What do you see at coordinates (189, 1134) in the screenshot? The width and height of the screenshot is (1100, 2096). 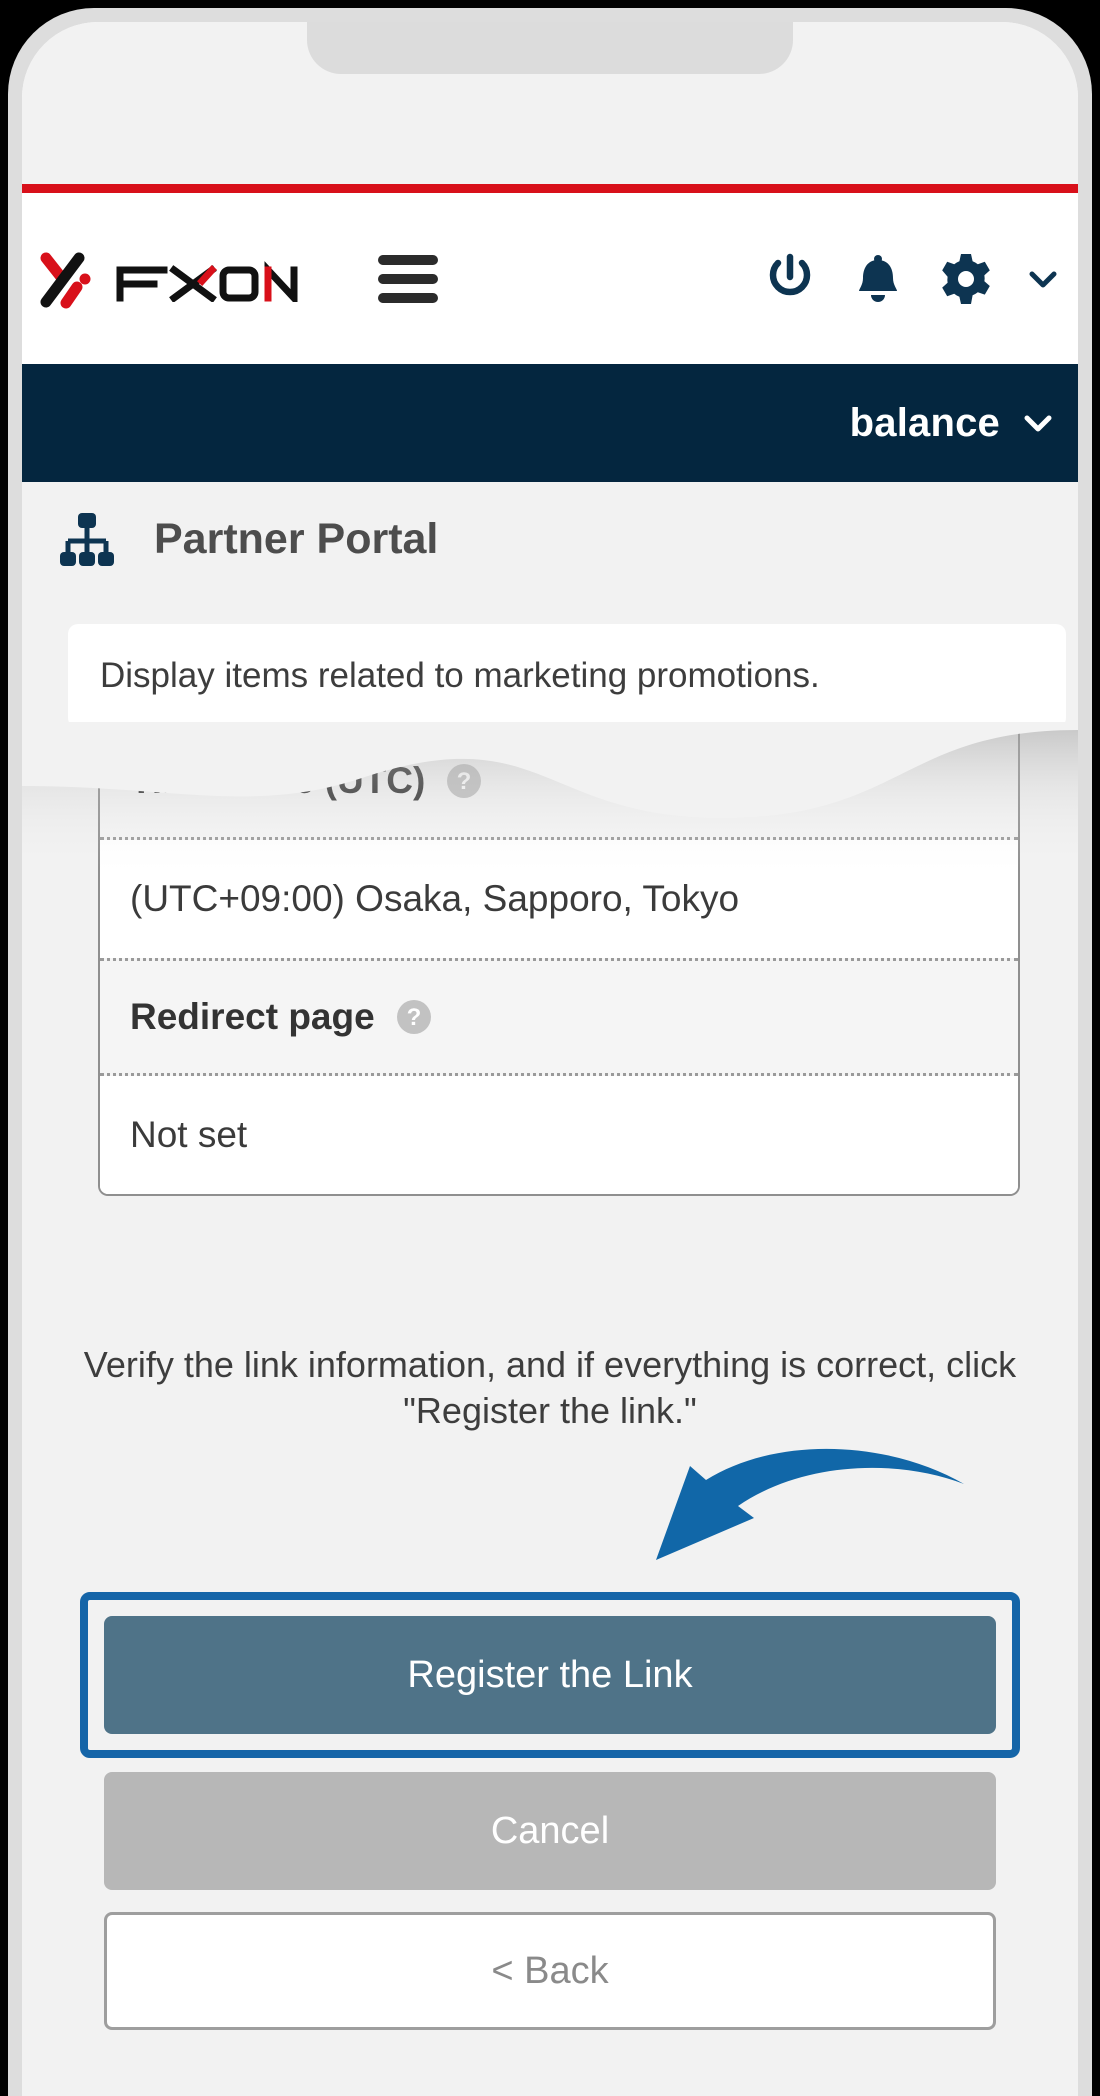 I see `field-value: Not set` at bounding box center [189, 1134].